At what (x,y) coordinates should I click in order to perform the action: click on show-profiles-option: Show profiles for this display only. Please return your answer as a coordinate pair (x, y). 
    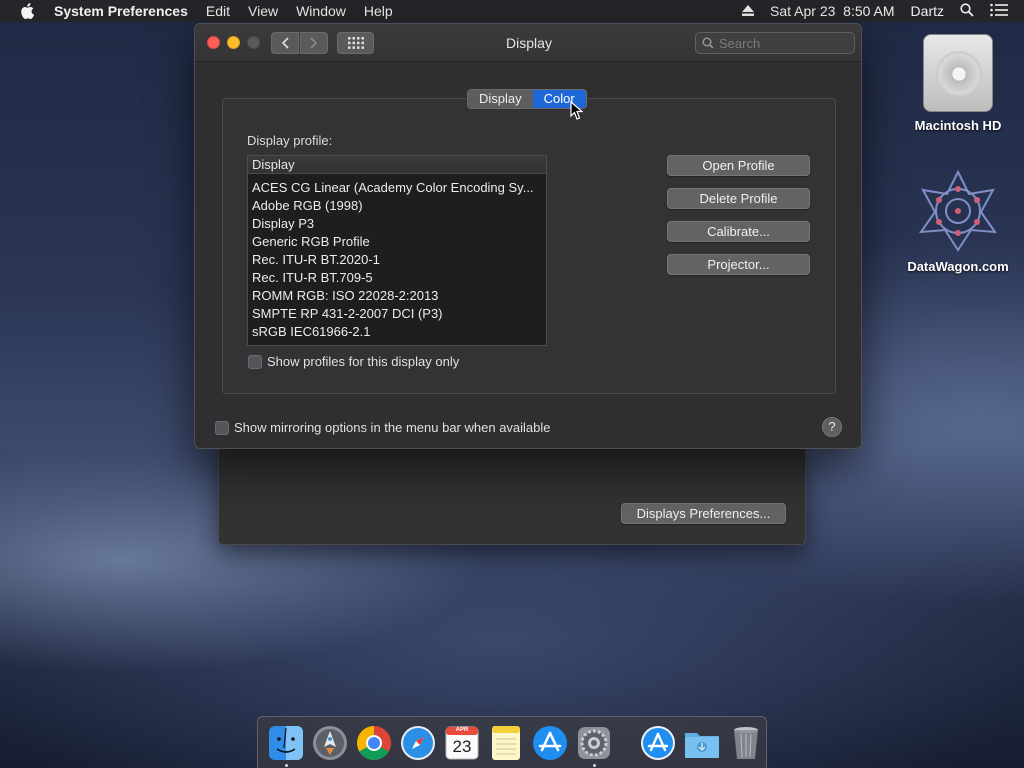
    Looking at the image, I should click on (353, 361).